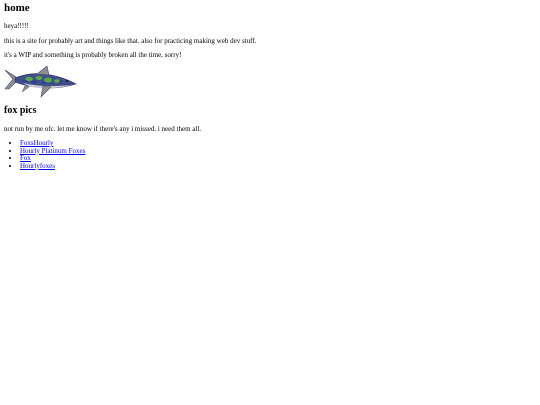  I want to click on greeting-text: heya!!!!!, so click(16, 26).